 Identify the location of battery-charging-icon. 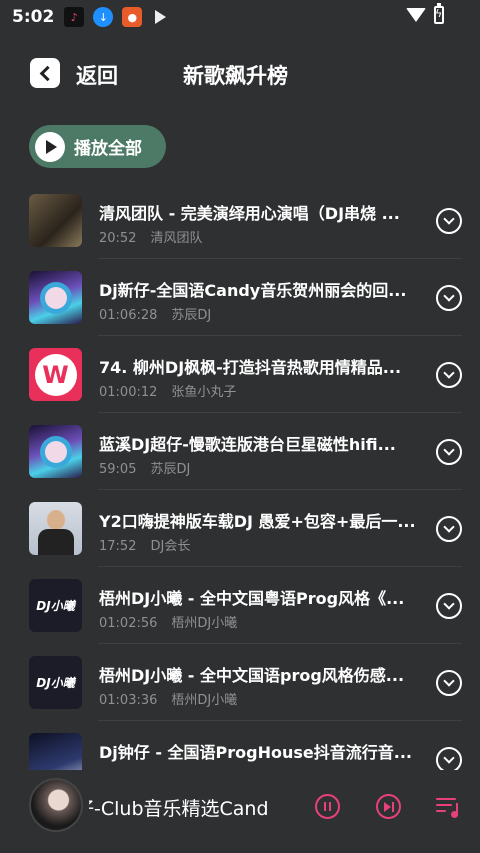
(439, 13).